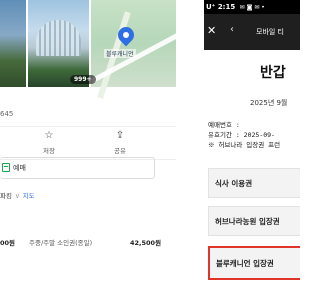 This screenshot has width=320, height=300. I want to click on ticket-item: 허브나라농원 입장권, so click(254, 221).